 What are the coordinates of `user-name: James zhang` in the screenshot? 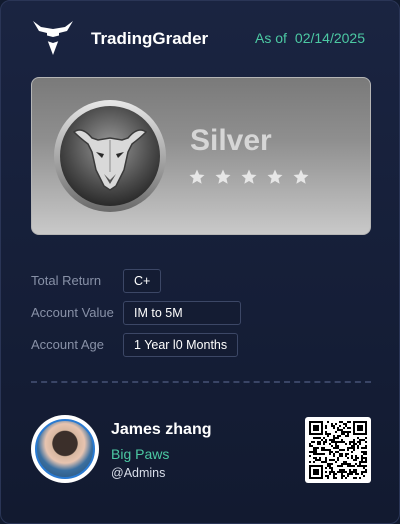 It's located at (161, 429).